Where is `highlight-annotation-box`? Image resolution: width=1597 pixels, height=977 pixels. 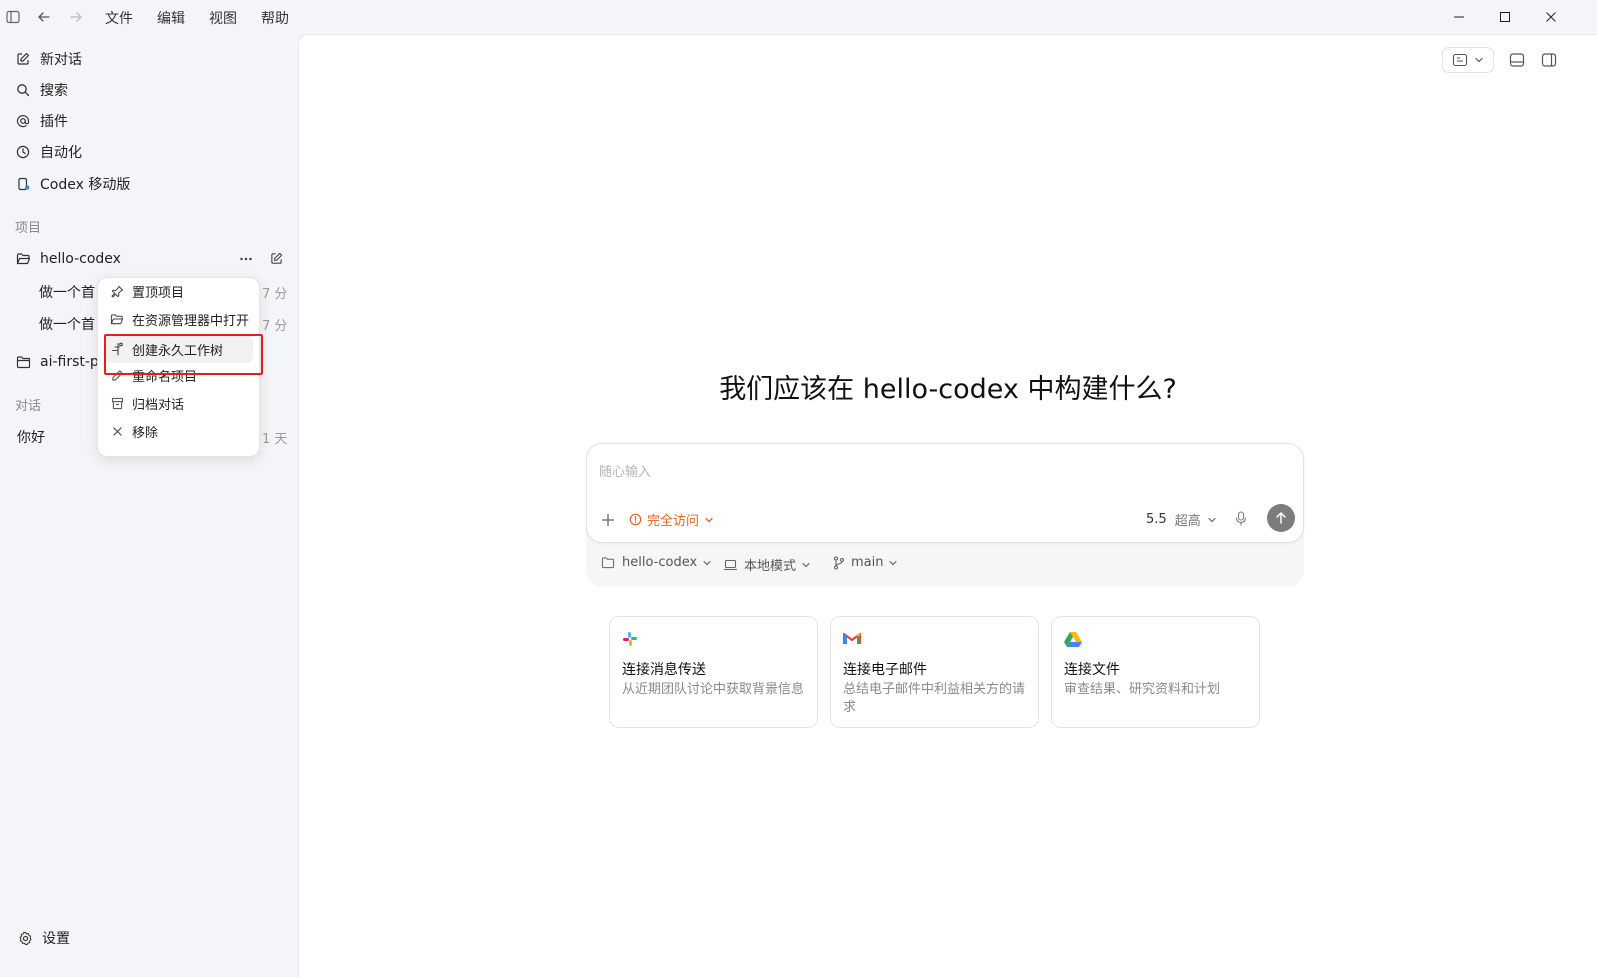 highlight-annotation-box is located at coordinates (183, 354).